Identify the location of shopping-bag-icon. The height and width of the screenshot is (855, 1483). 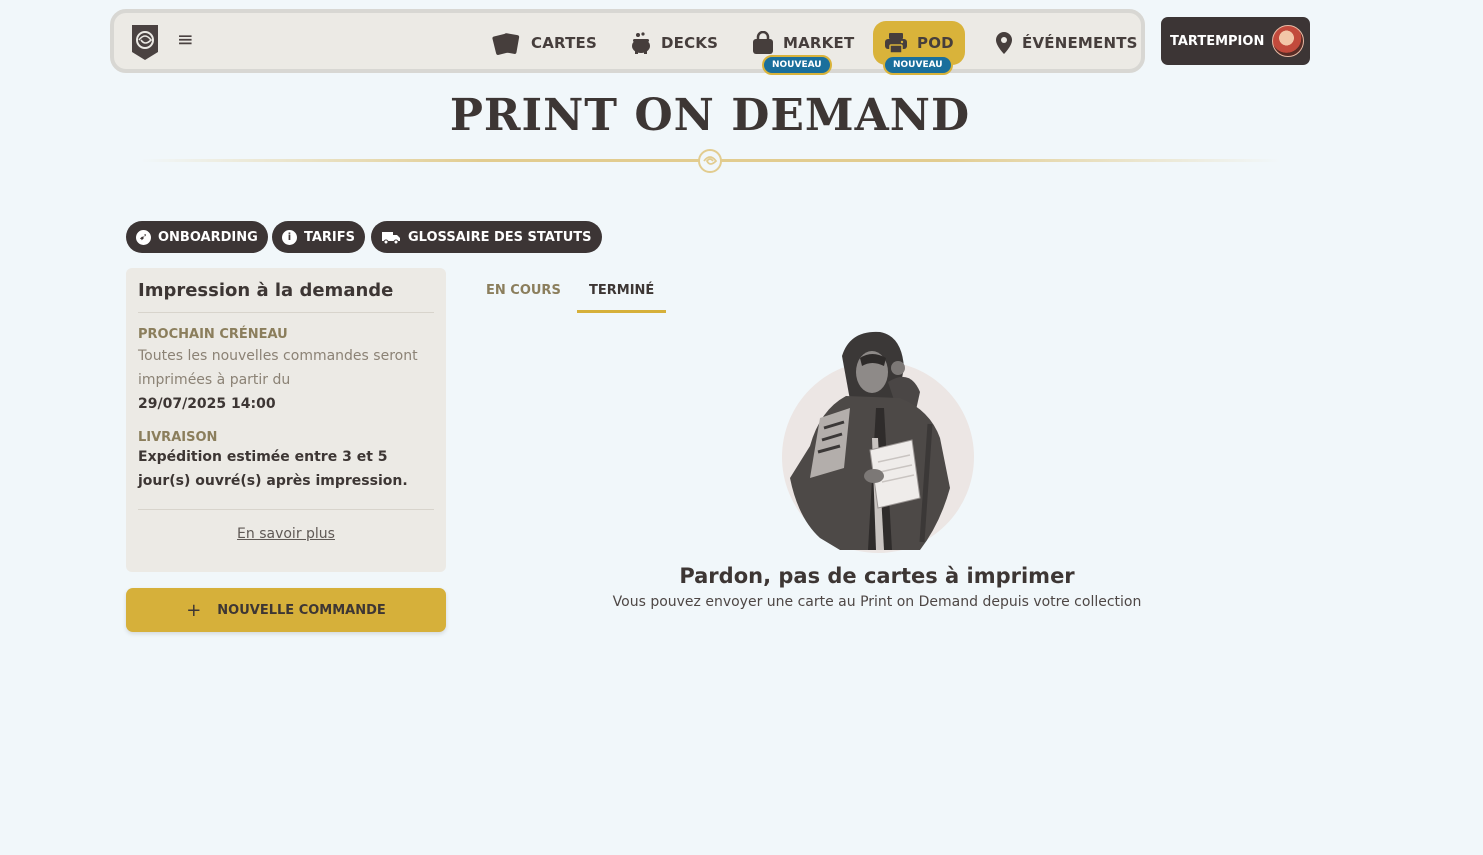
(763, 42).